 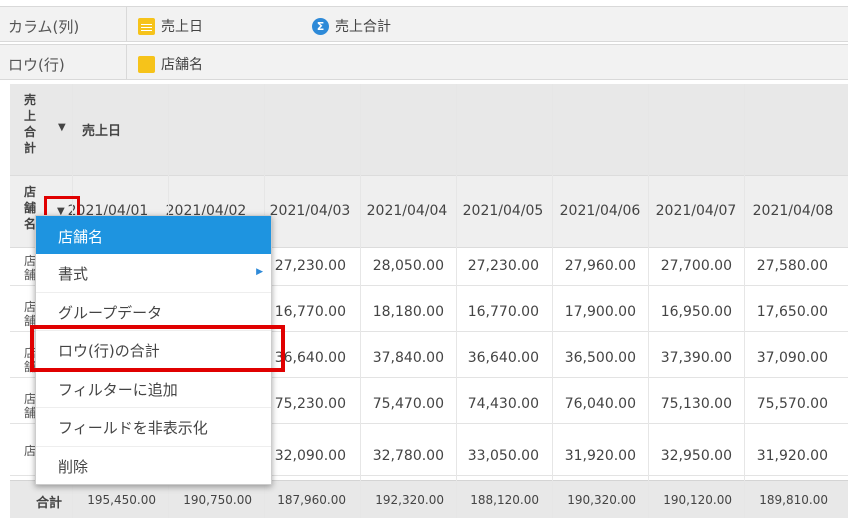 What do you see at coordinates (153, 466) in the screenshot?
I see `menu-item-delete: 削除` at bounding box center [153, 466].